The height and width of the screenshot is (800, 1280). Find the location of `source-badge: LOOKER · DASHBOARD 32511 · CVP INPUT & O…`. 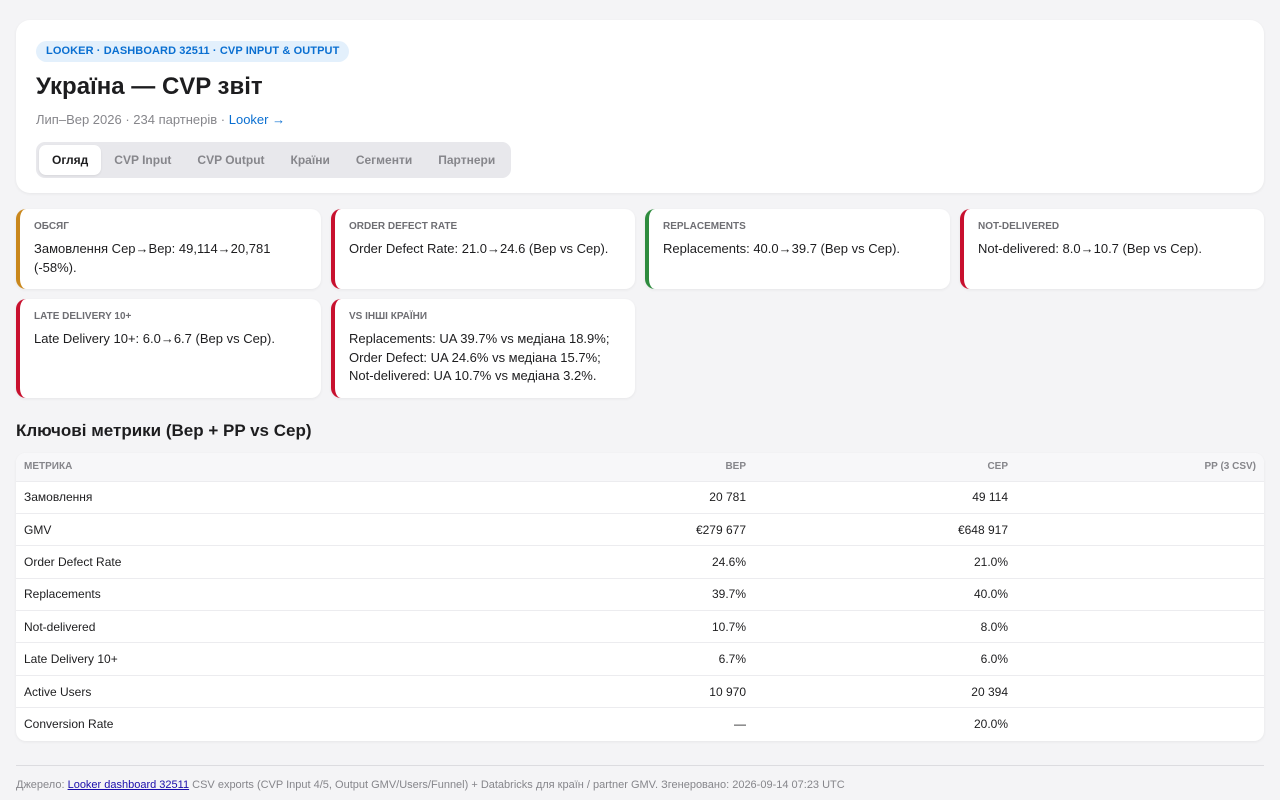

source-badge: LOOKER · DASHBOARD 32511 · CVP INPUT & O… is located at coordinates (193, 51).